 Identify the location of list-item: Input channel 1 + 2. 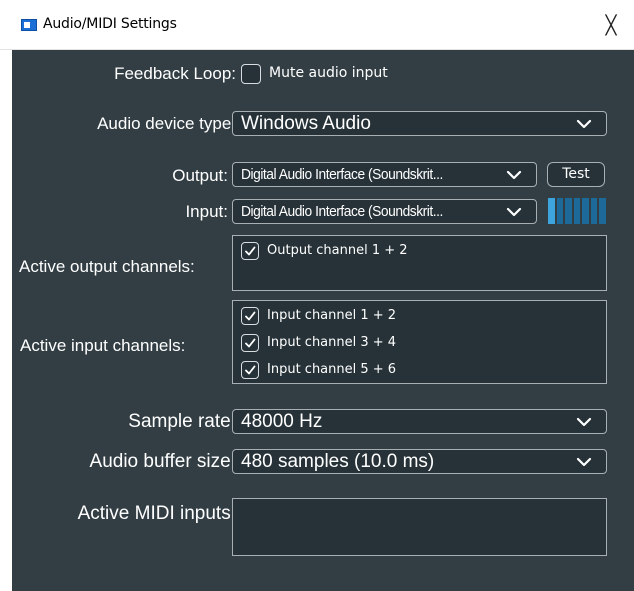
(391, 317).